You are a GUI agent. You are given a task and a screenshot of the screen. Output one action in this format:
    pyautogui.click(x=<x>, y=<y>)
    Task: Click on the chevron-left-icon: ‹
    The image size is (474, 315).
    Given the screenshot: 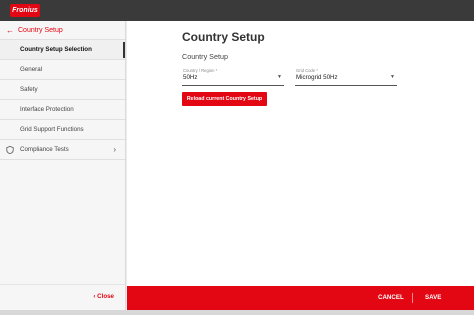 What is the action you would take?
    pyautogui.click(x=94, y=296)
    